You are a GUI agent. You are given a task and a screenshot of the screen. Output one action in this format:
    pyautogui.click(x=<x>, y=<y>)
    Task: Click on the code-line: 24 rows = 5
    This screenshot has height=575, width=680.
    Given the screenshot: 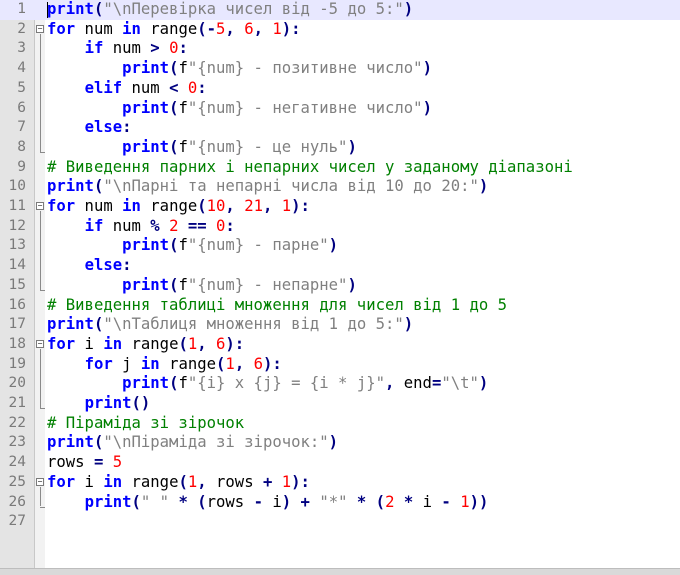 What is the action you would take?
    pyautogui.click(x=340, y=463)
    